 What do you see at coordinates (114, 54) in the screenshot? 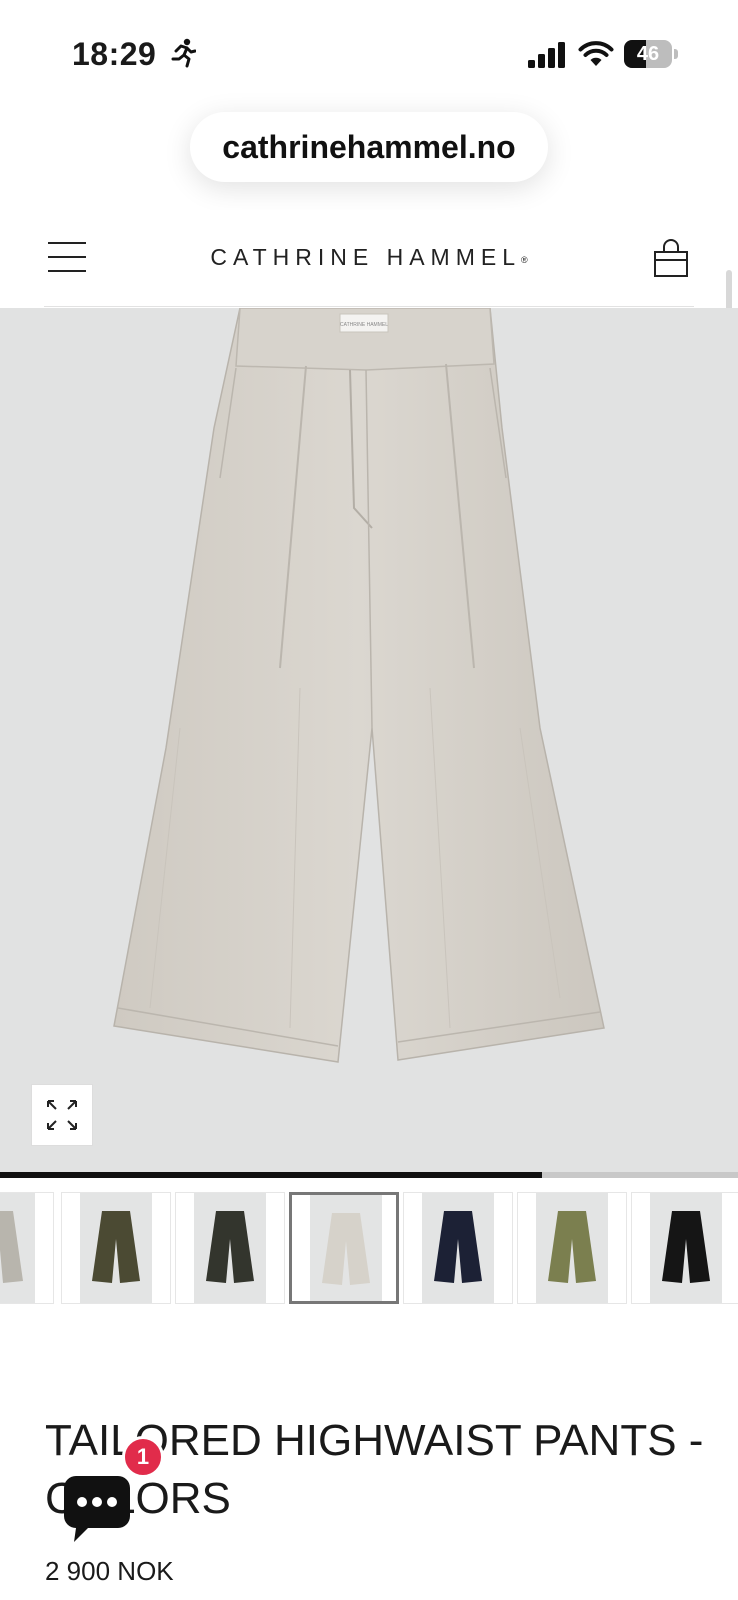
I see `status-time: 18:29` at bounding box center [114, 54].